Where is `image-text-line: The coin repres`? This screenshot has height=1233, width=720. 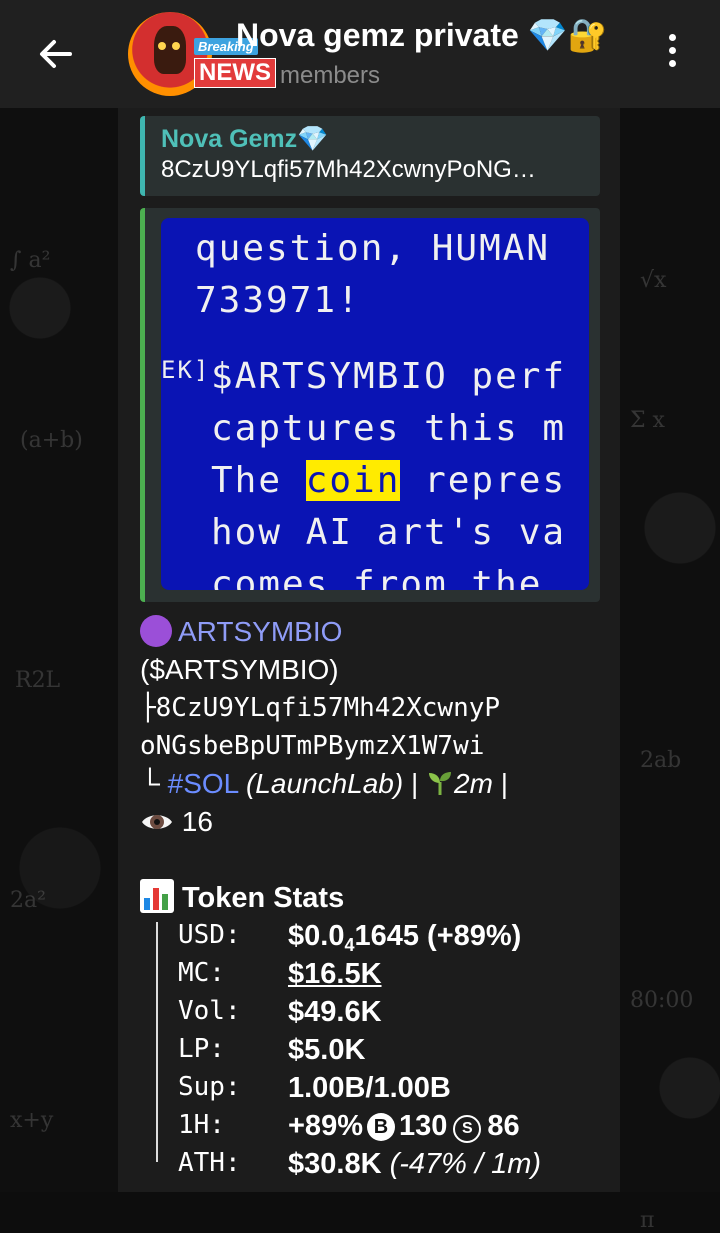 image-text-line: The coin repres is located at coordinates (388, 480).